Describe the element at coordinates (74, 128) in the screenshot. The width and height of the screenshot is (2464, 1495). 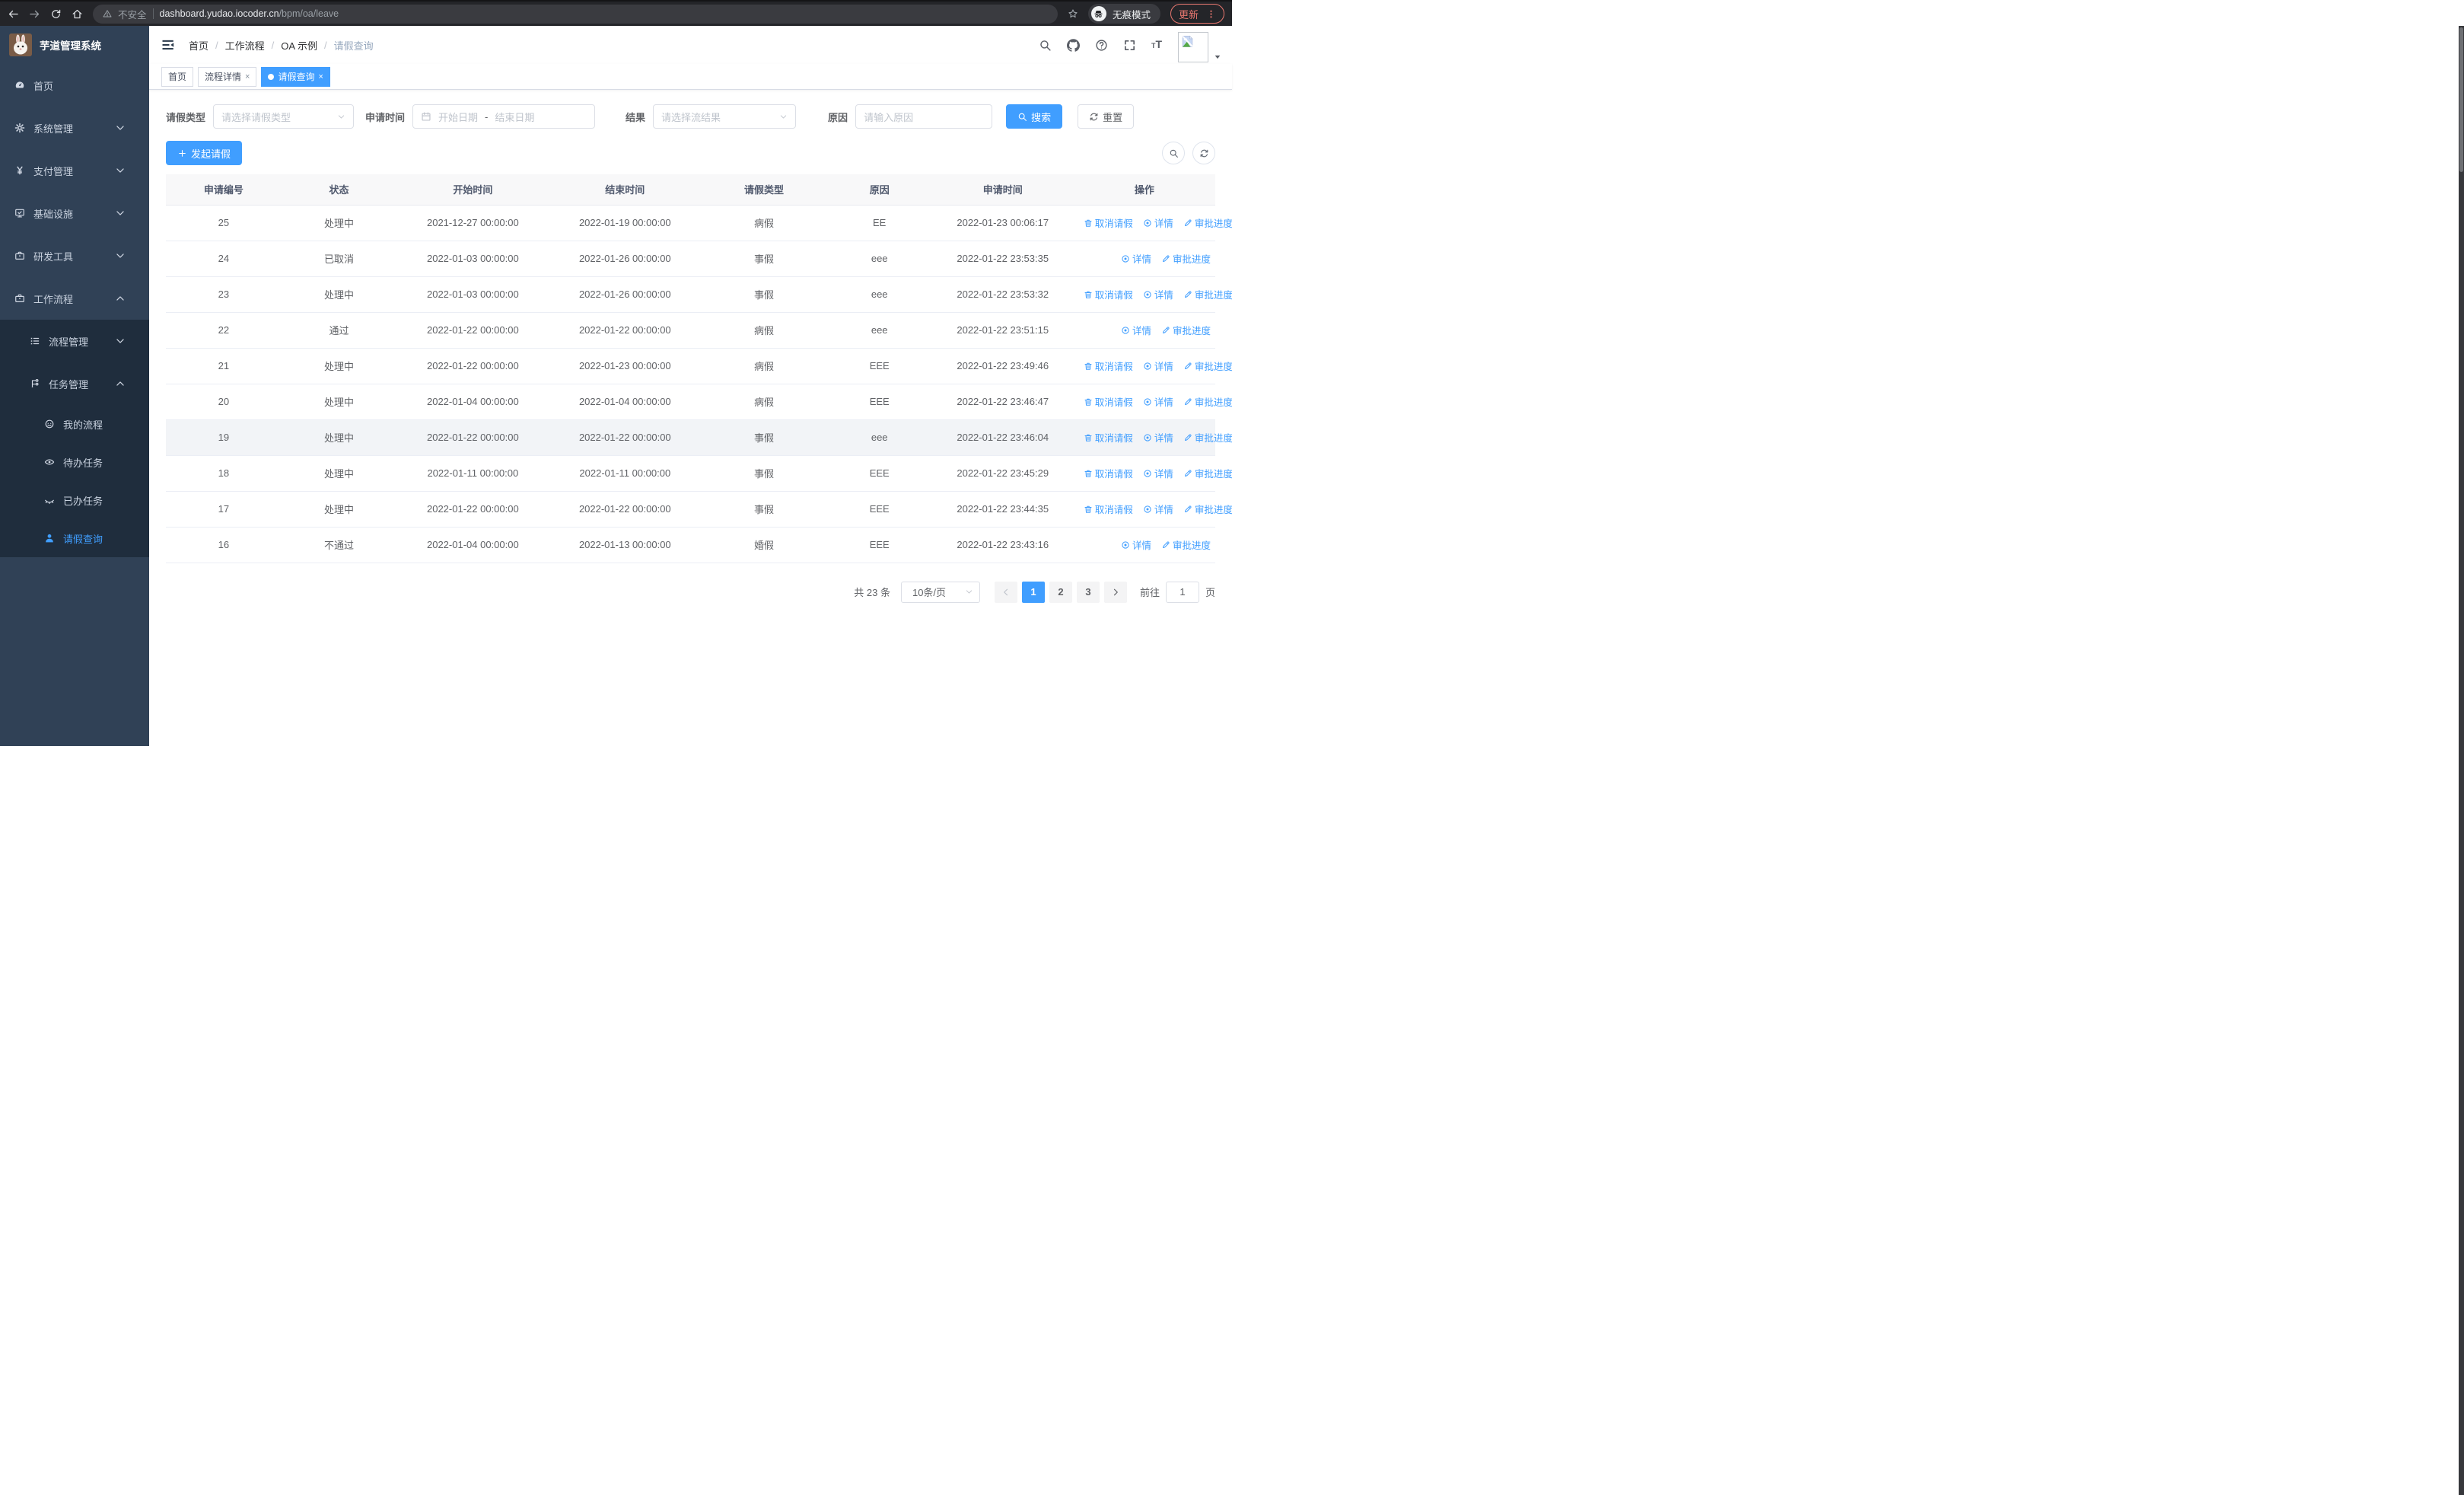
I see `sidebar-item: 系统管理` at that location.